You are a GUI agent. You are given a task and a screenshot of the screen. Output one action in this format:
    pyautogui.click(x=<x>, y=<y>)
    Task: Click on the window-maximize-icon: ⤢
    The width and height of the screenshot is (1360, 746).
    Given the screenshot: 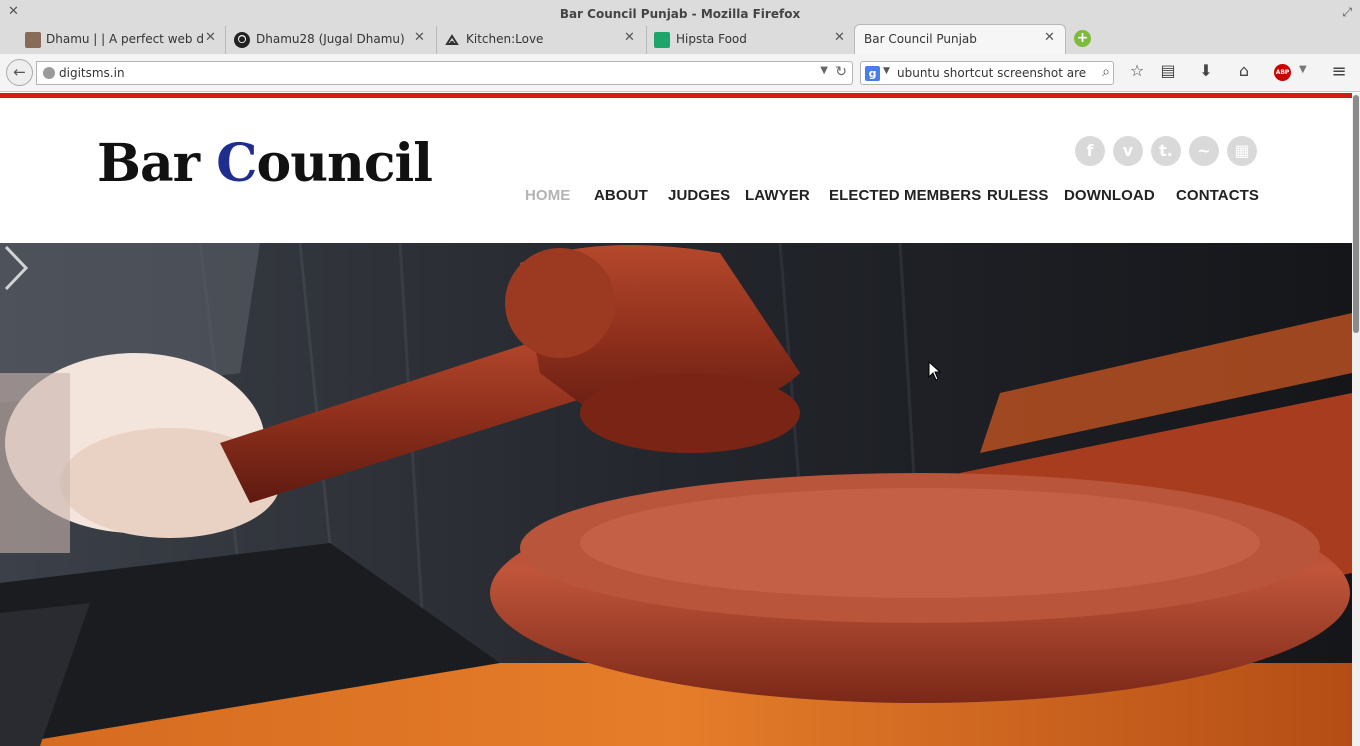 What is the action you would take?
    pyautogui.click(x=1347, y=12)
    